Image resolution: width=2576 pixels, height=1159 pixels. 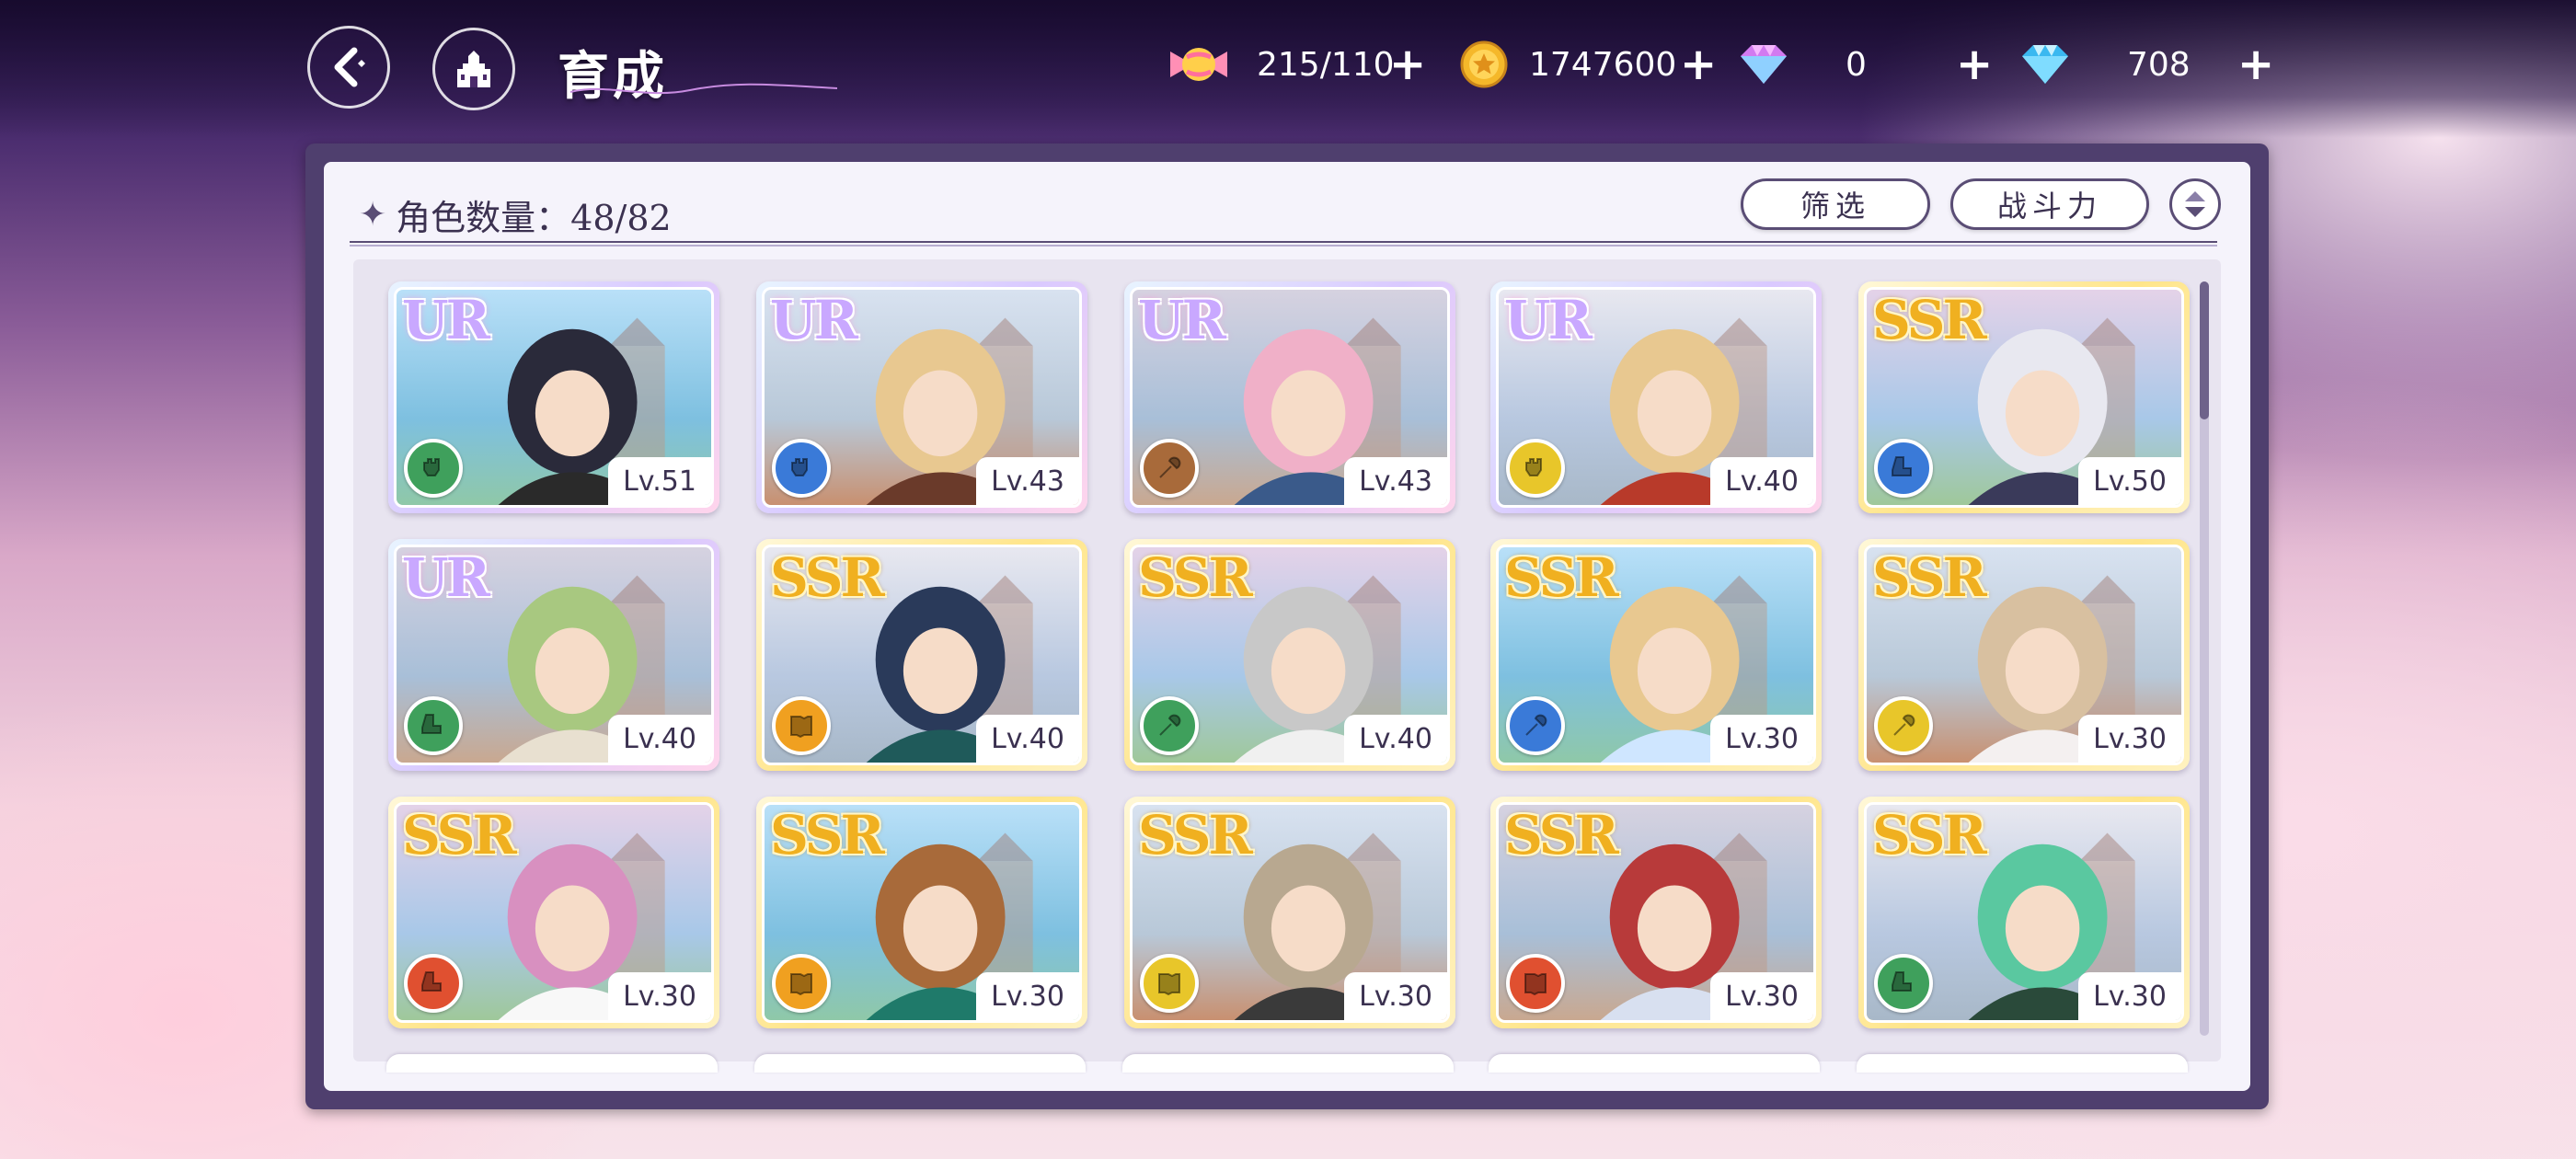 What do you see at coordinates (373, 215) in the screenshot?
I see `sparkle-icon: ✦` at bounding box center [373, 215].